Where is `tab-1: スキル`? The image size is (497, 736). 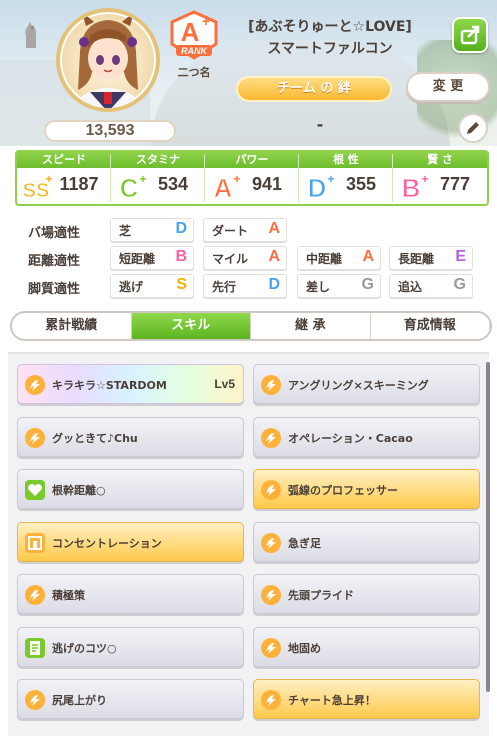
tab-1: スキル is located at coordinates (191, 326).